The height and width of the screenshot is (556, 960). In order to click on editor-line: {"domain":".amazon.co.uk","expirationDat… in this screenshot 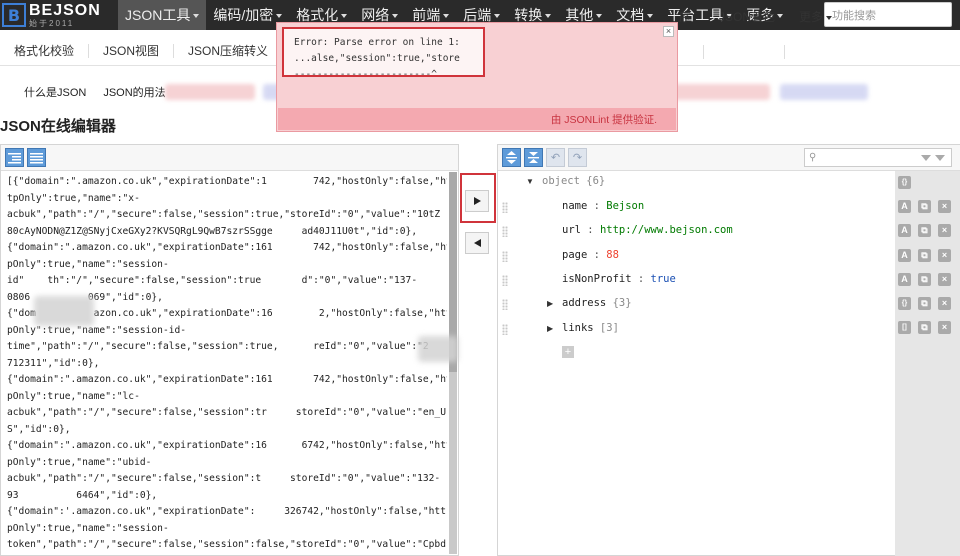, I will do `click(227, 445)`.